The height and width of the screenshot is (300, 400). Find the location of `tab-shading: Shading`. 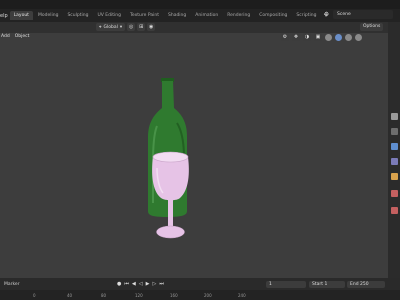

tab-shading: Shading is located at coordinates (177, 15).